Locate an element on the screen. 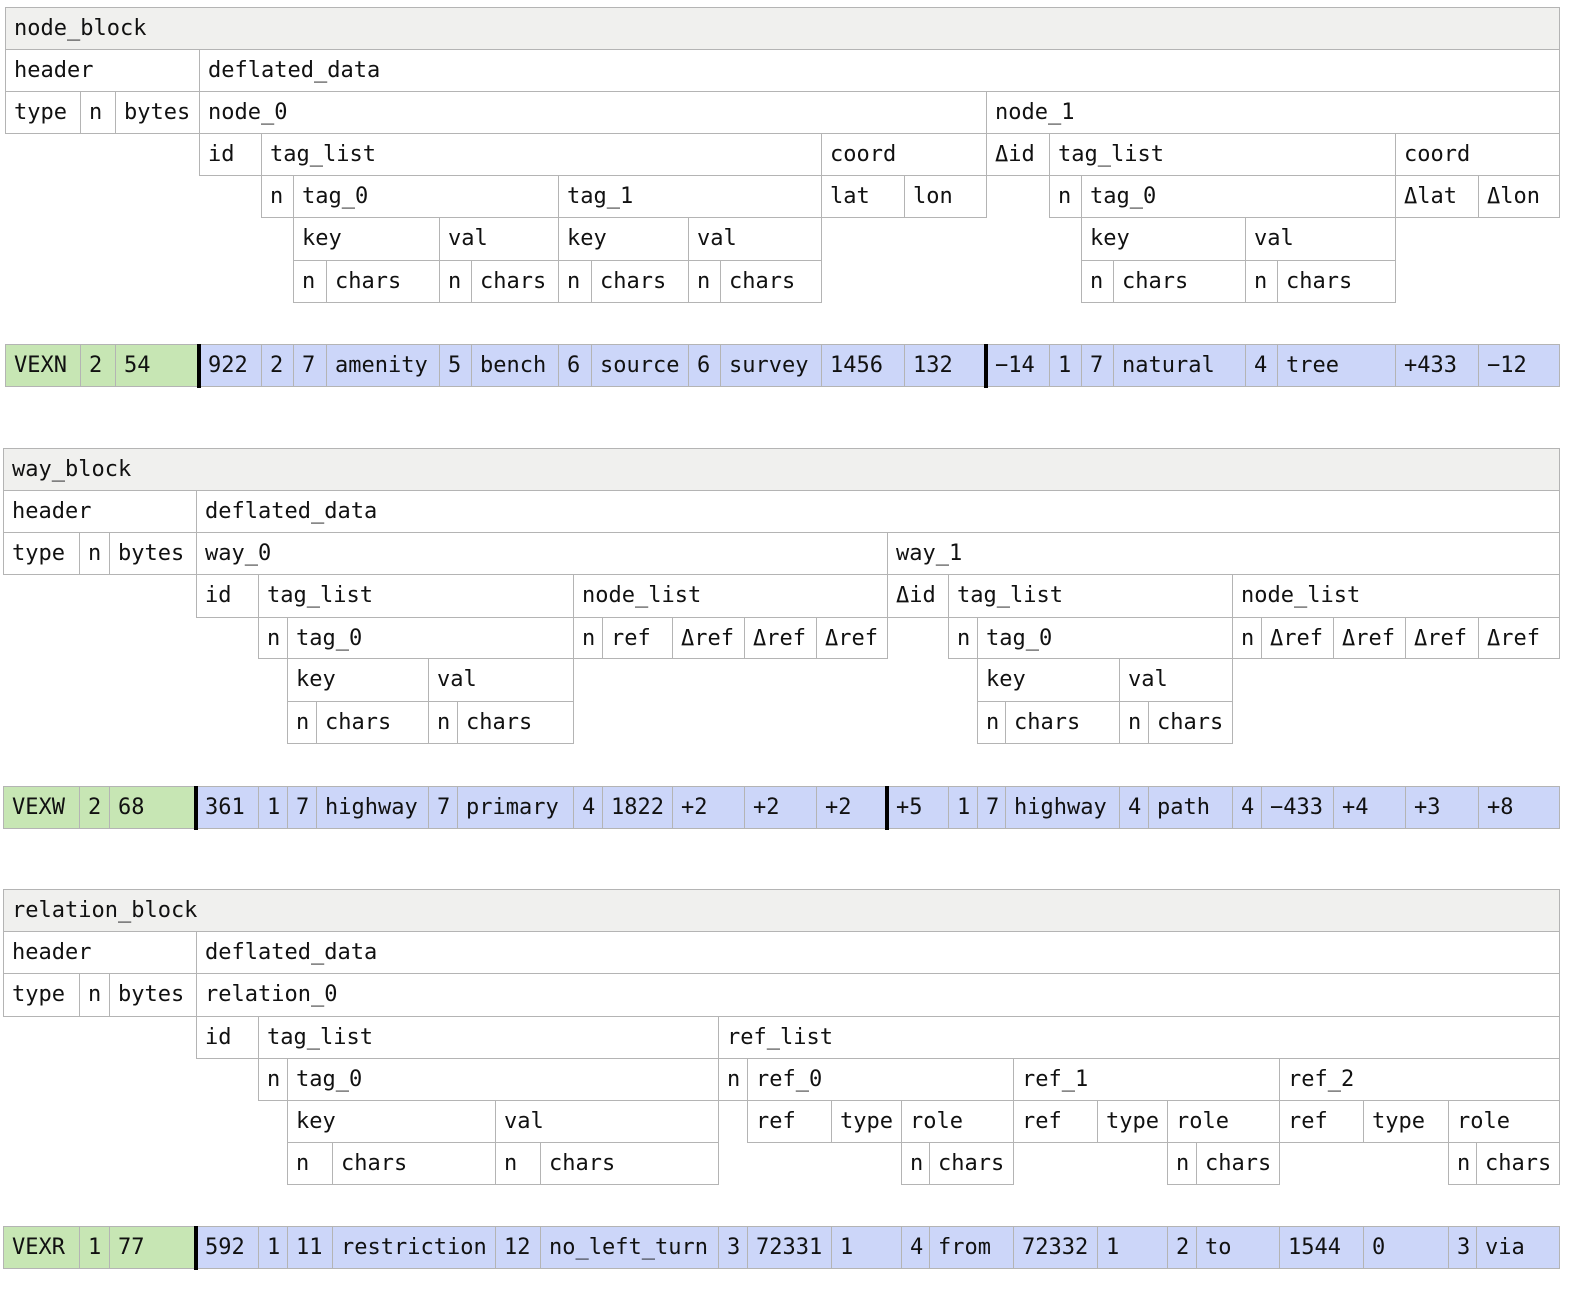  relation-0-key-value: restriction is located at coordinates (414, 1247).